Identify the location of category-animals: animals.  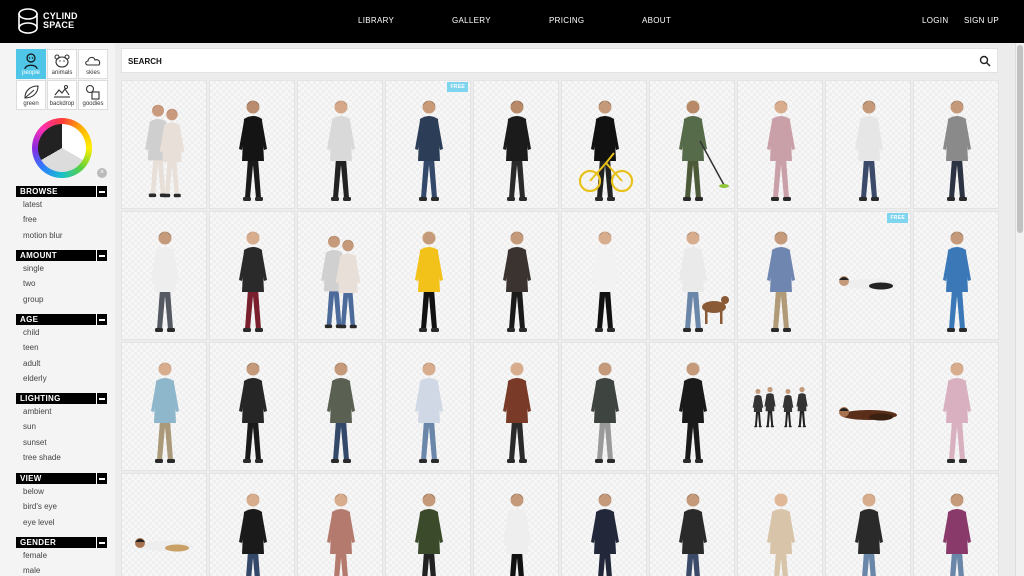
(62, 64).